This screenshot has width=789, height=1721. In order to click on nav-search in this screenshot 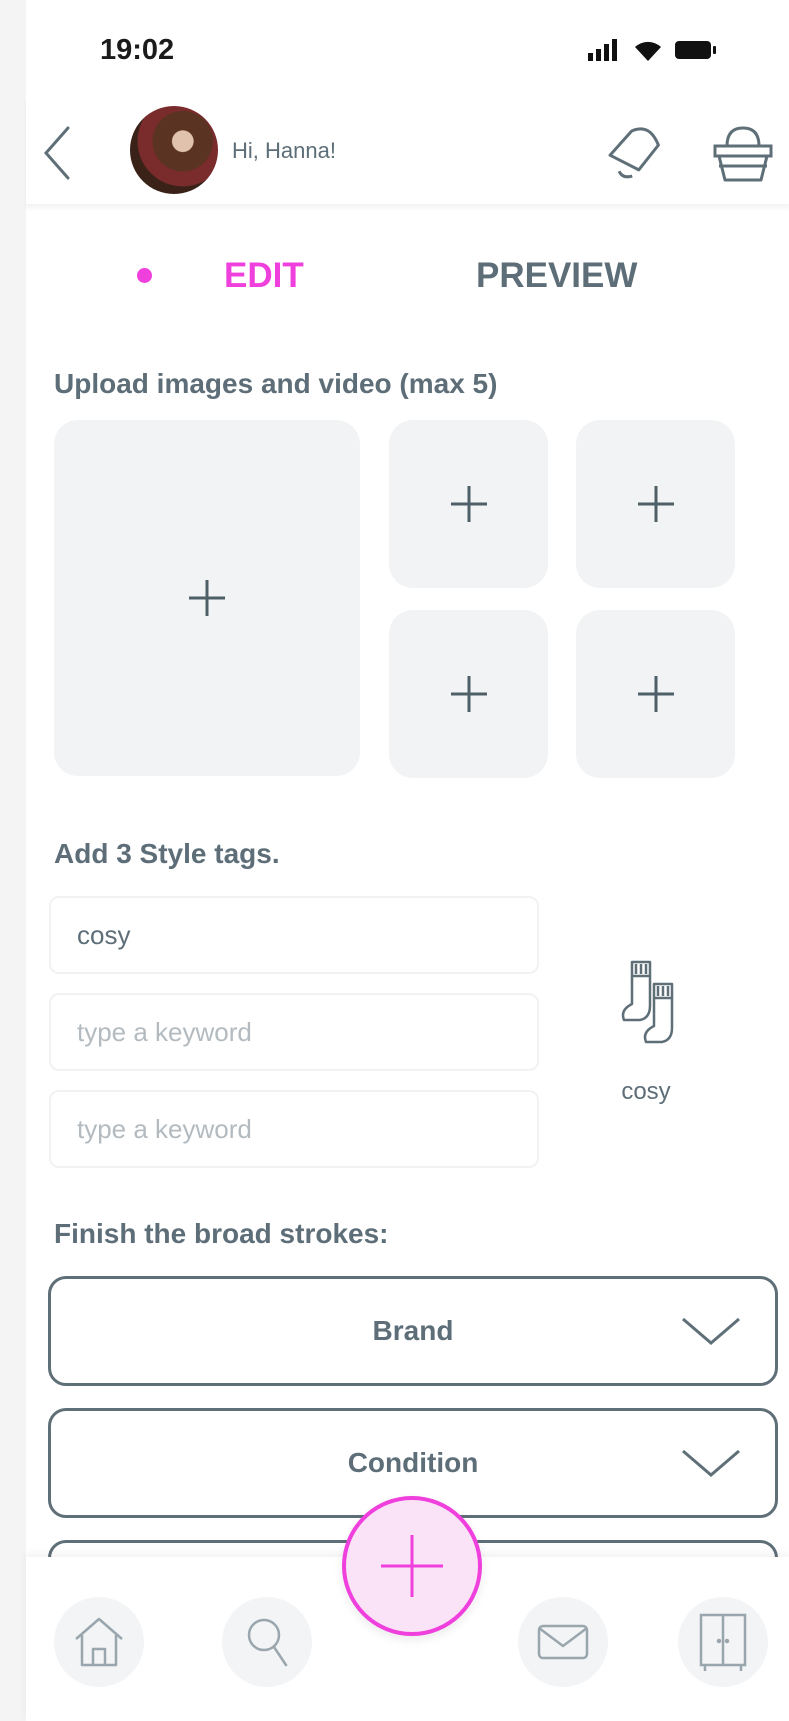, I will do `click(267, 1642)`.